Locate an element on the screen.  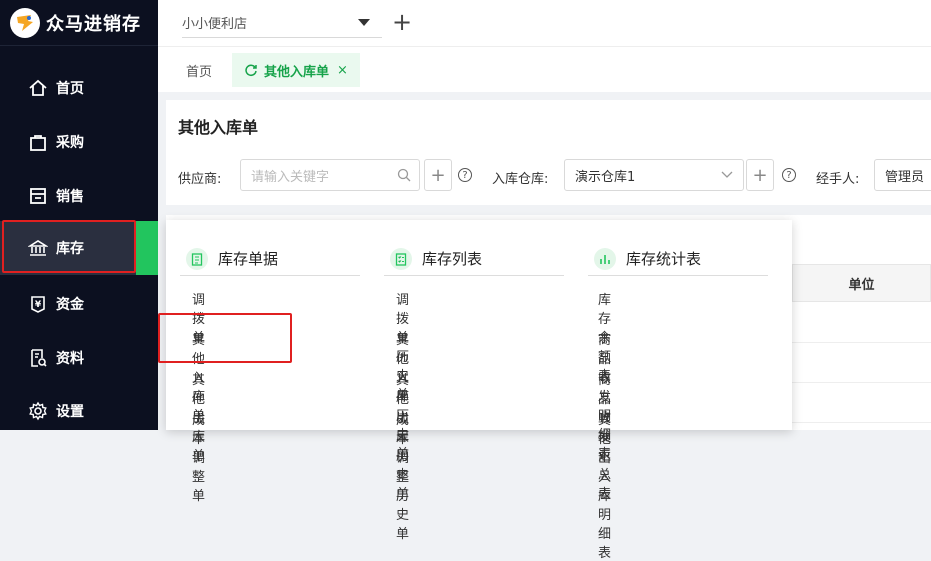
handler-value: 管理员 is located at coordinates (905, 177).